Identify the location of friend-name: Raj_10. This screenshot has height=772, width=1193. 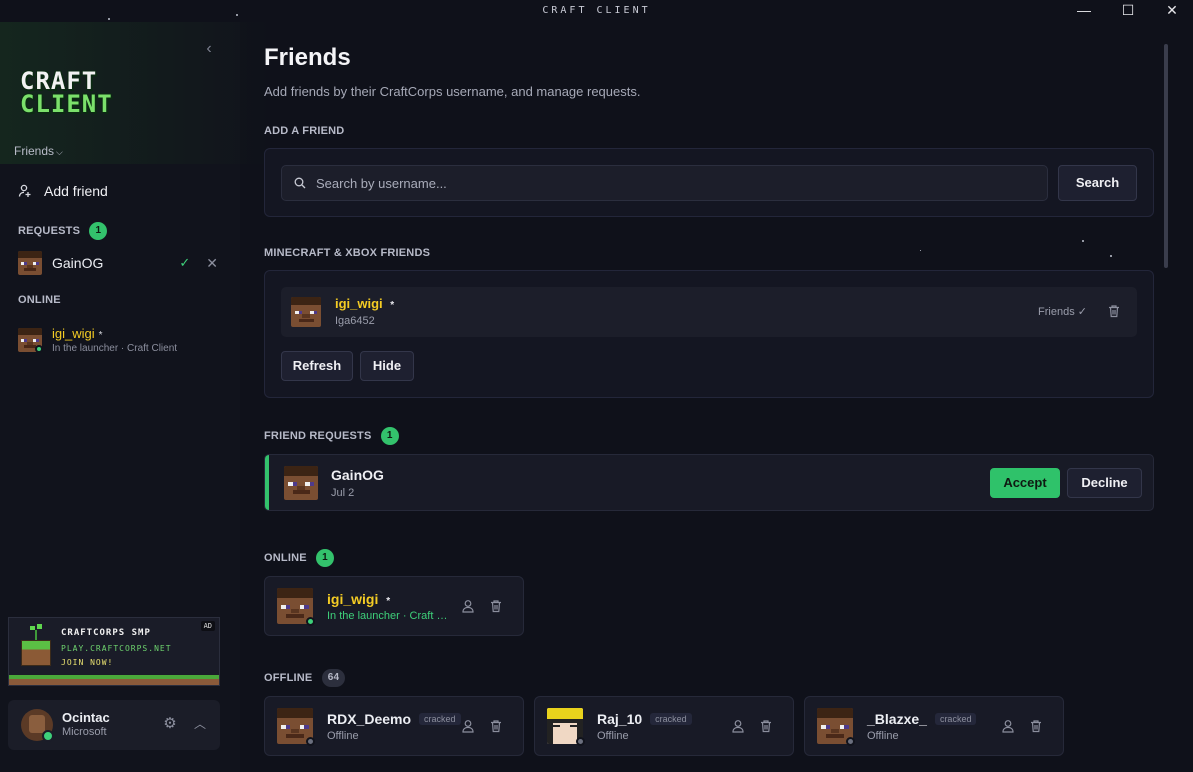
(620, 719).